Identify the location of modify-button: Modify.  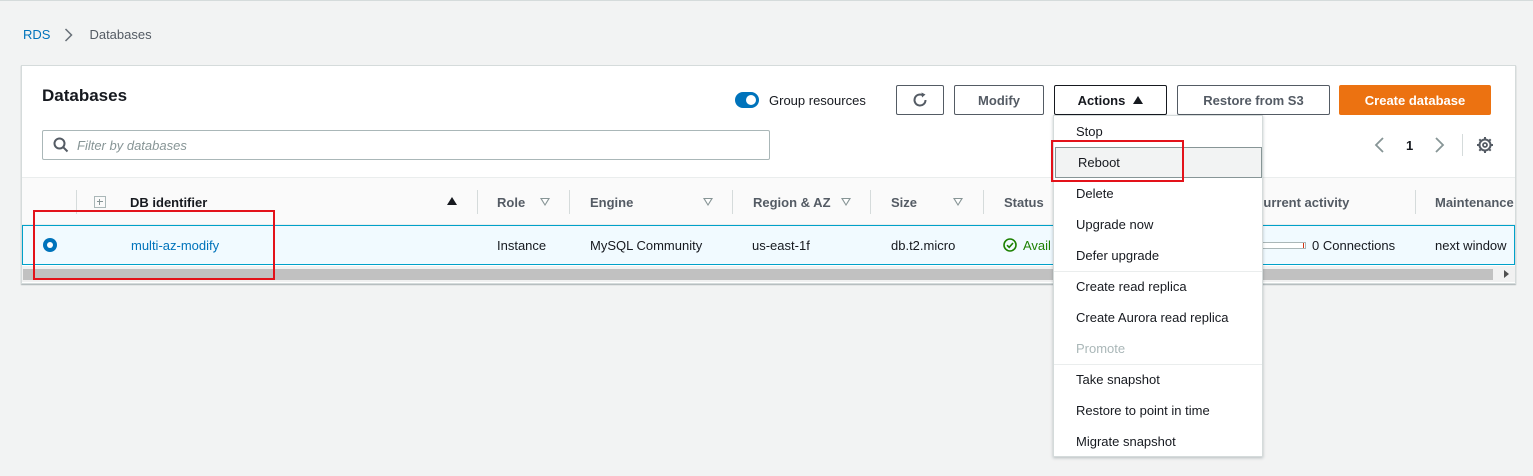
(999, 100).